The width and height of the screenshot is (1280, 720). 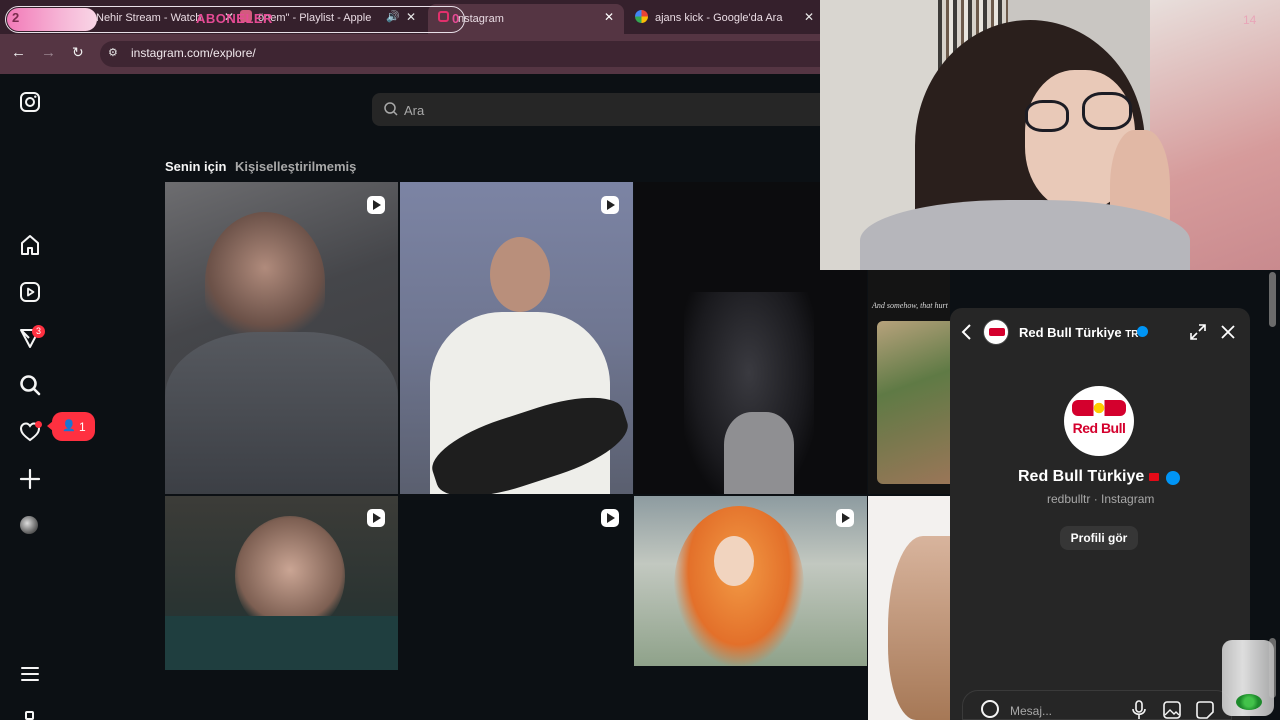 What do you see at coordinates (29, 715) in the screenshot?
I see `more-icon` at bounding box center [29, 715].